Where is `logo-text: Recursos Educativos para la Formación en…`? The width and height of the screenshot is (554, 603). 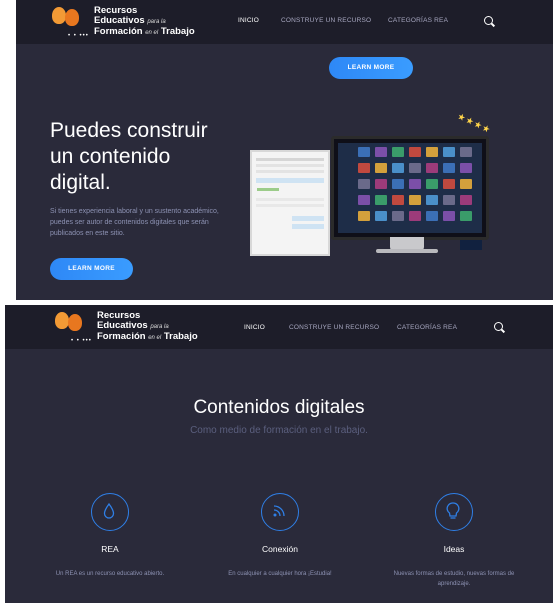
logo-text: Recursos Educativos para la Formación en… is located at coordinates (144, 21).